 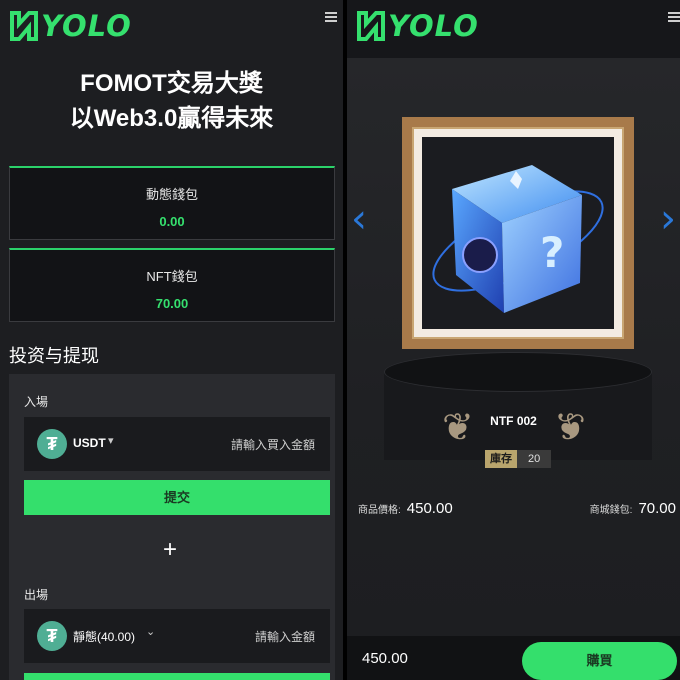 What do you see at coordinates (172, 221) in the screenshot?
I see `wallet-value: 0.00` at bounding box center [172, 221].